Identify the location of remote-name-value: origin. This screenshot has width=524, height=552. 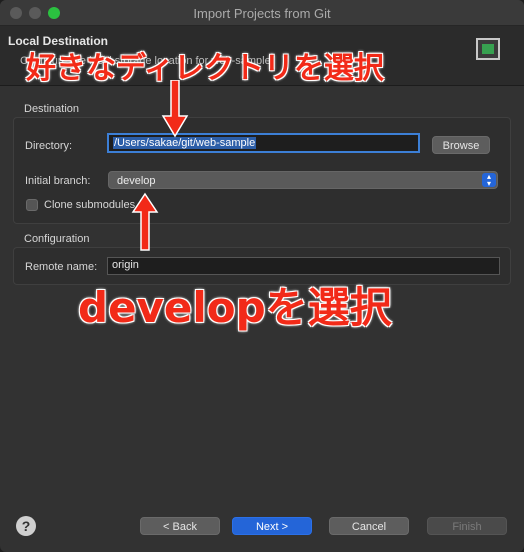
(125, 265).